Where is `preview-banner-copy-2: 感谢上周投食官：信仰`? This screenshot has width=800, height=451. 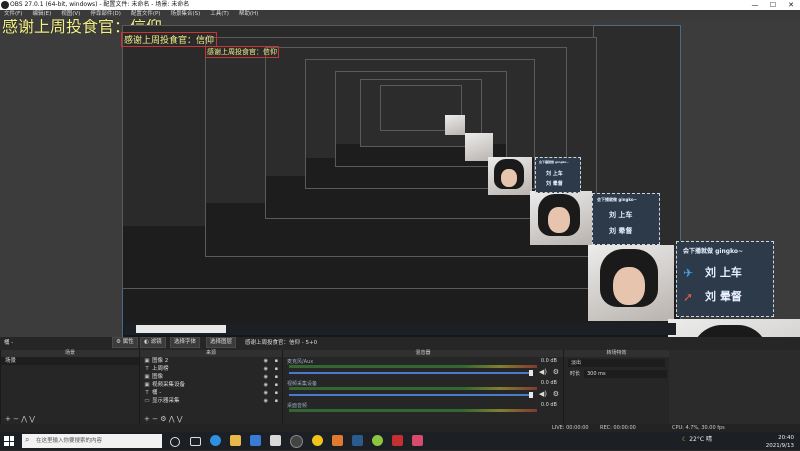 preview-banner-copy-2: 感谢上周投食官：信仰 is located at coordinates (242, 52).